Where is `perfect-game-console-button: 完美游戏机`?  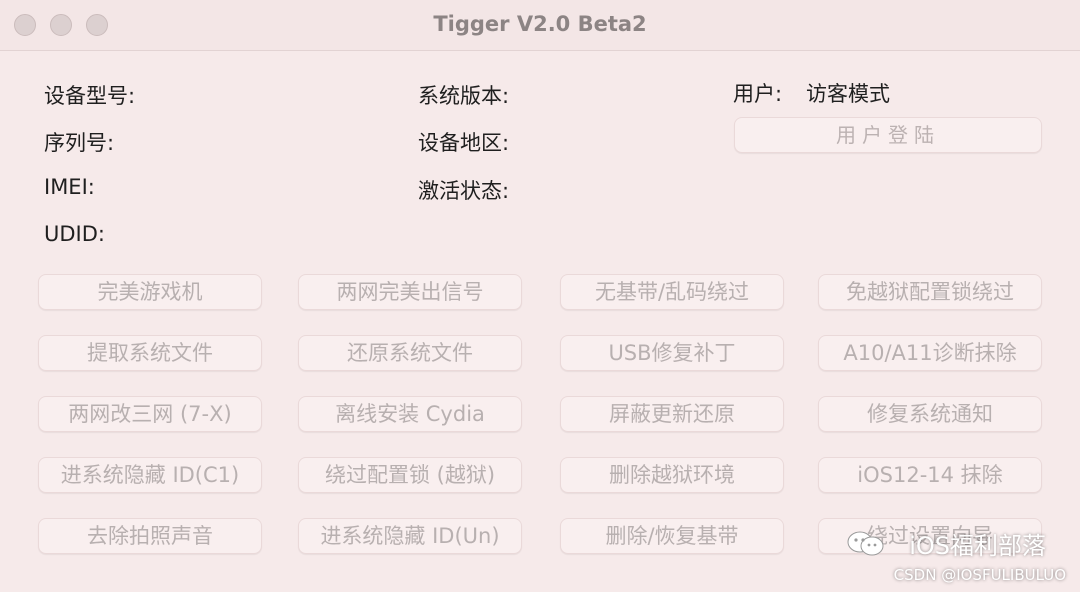 perfect-game-console-button: 完美游戏机 is located at coordinates (150, 292).